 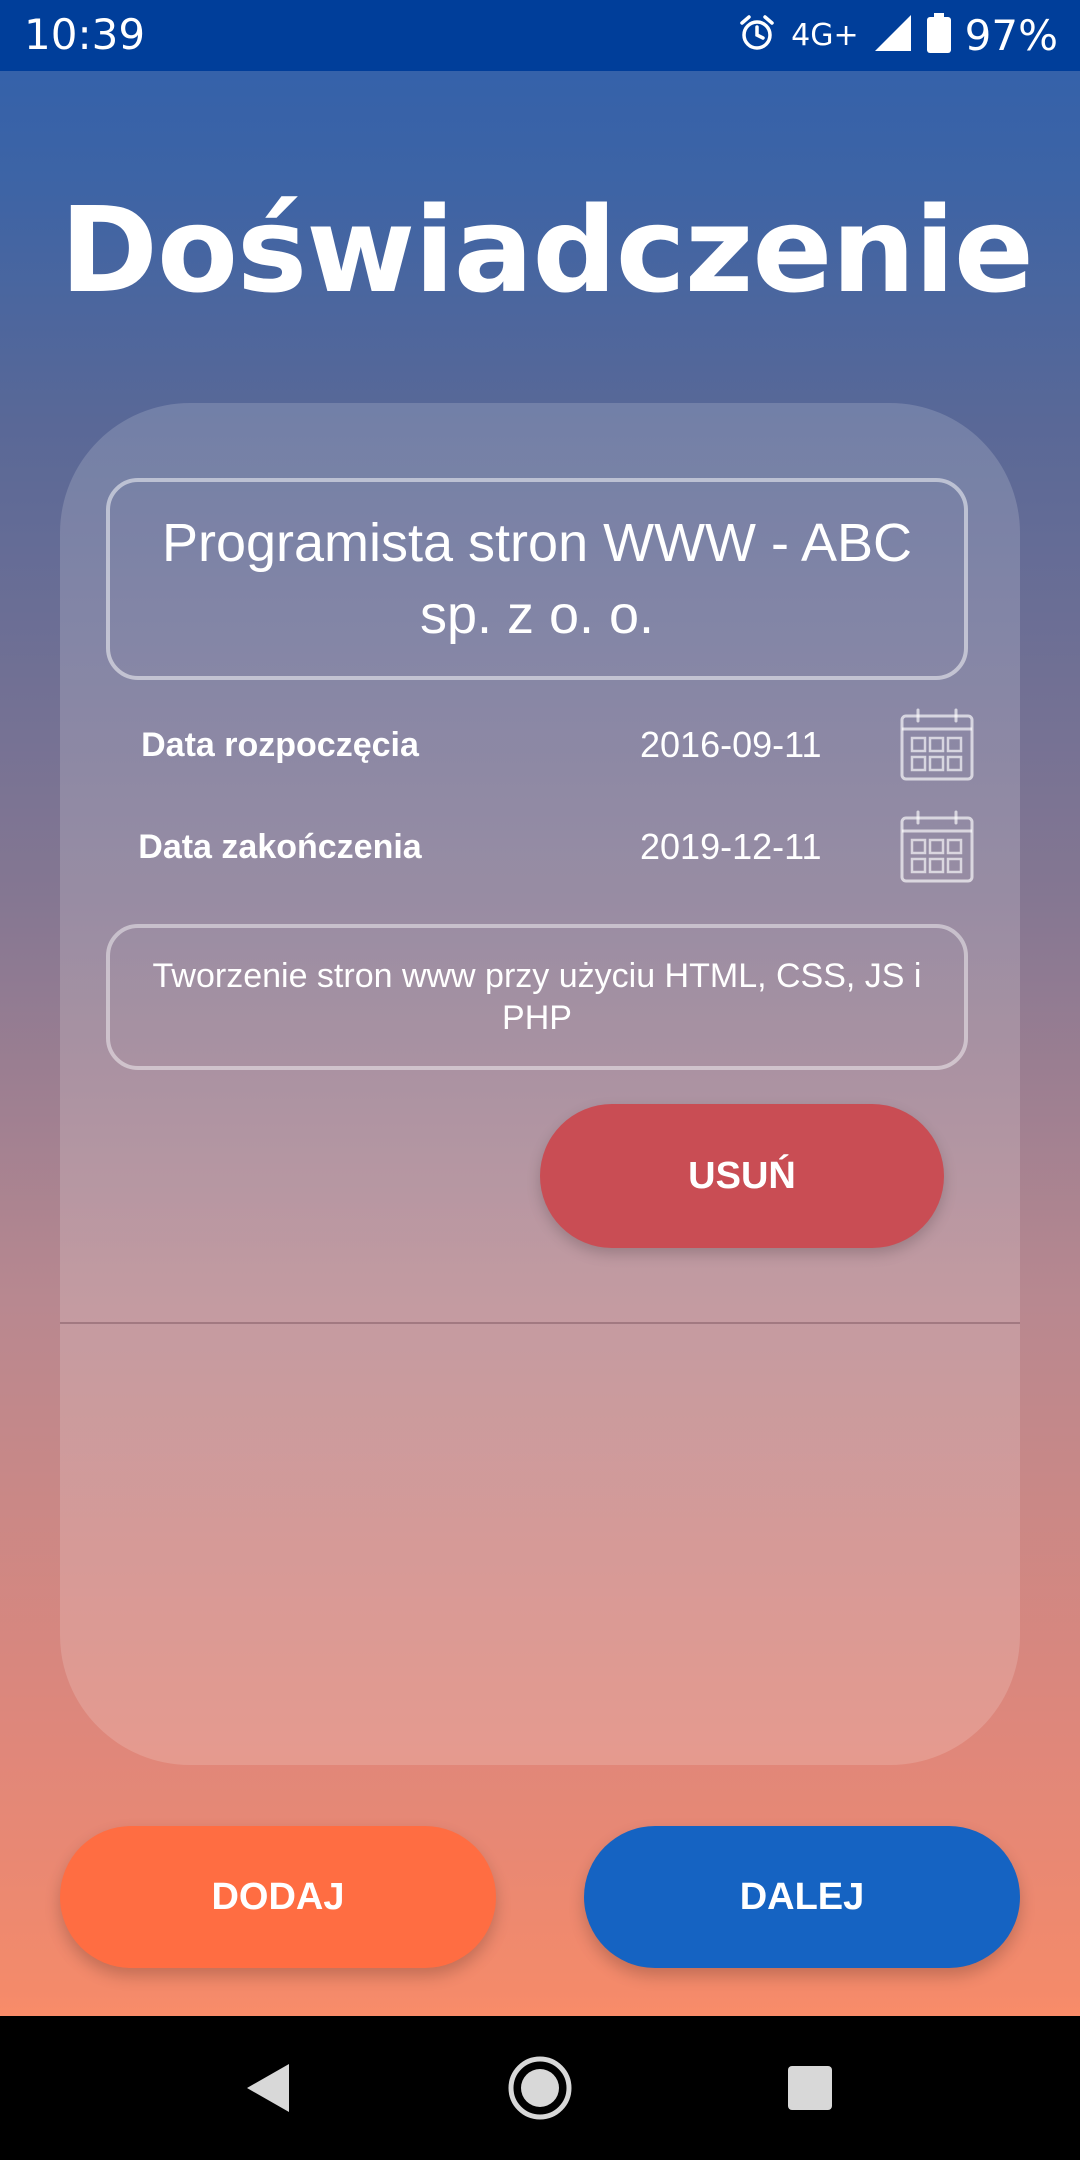 I want to click on recents-icon, so click(x=810, y=2088).